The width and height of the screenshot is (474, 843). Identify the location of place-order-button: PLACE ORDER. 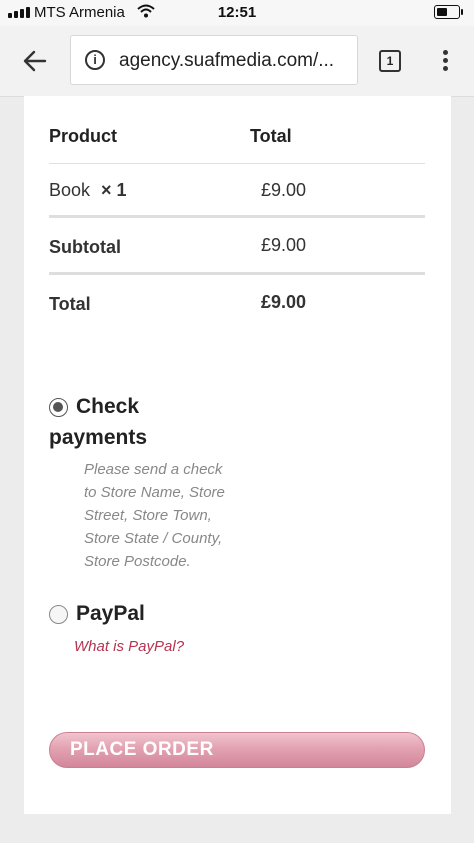
(237, 750).